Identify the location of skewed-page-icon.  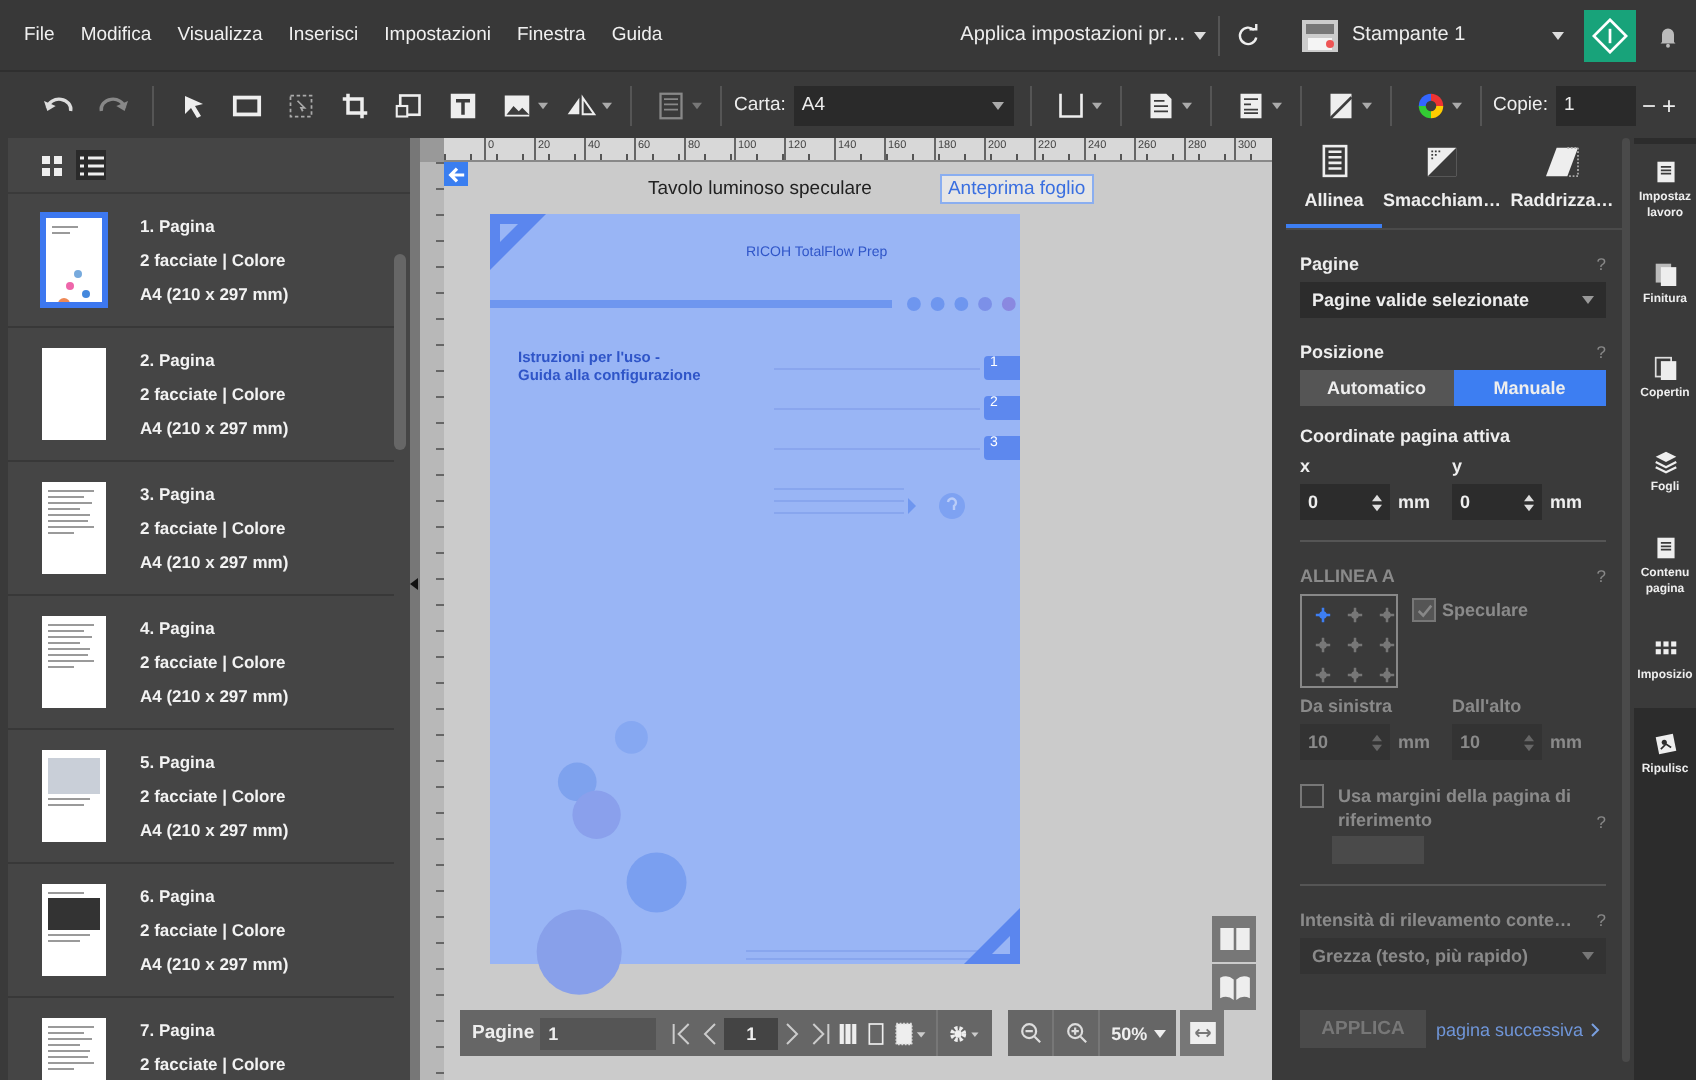
(1562, 162).